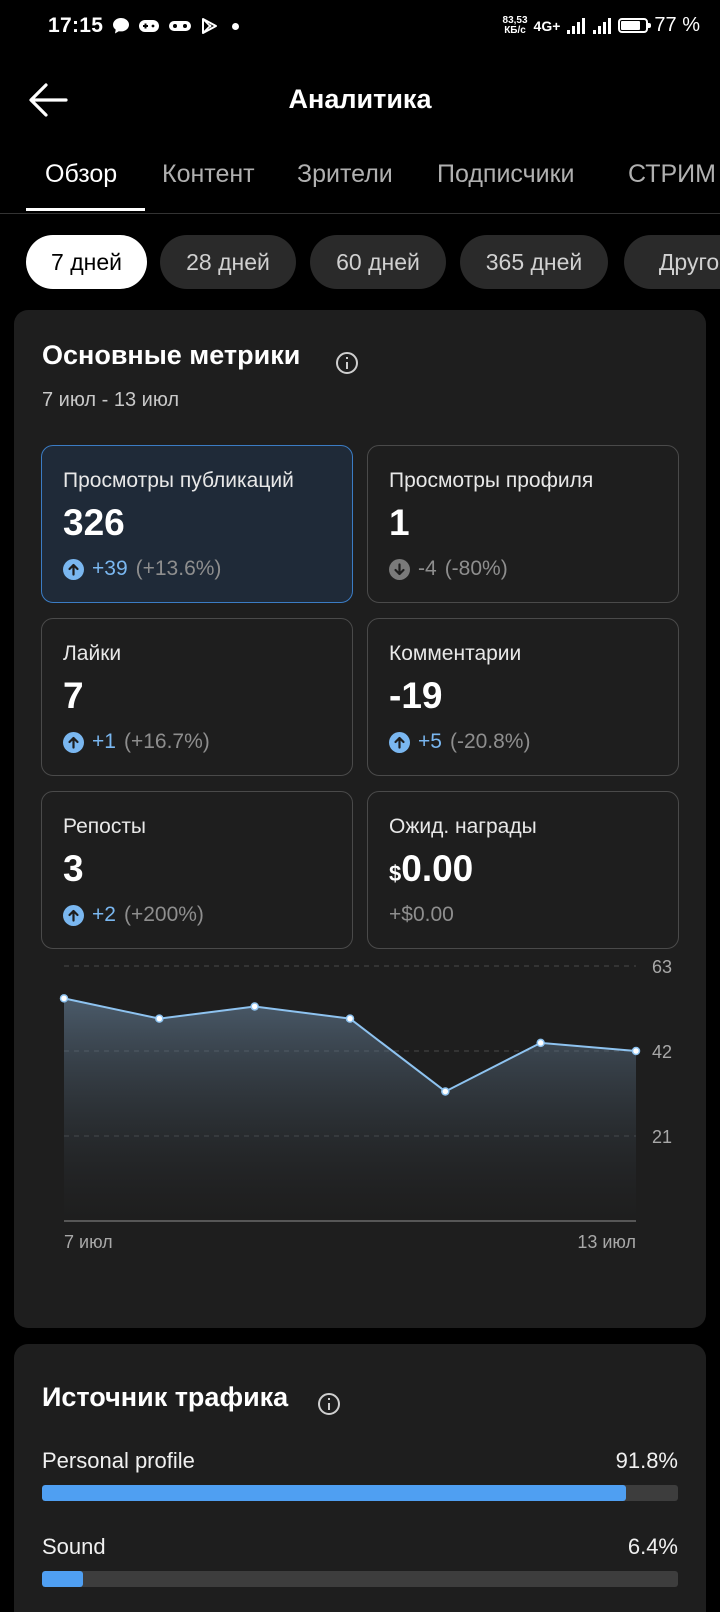  What do you see at coordinates (178, 480) in the screenshot?
I see `metric-label: Просмотры публикаций` at bounding box center [178, 480].